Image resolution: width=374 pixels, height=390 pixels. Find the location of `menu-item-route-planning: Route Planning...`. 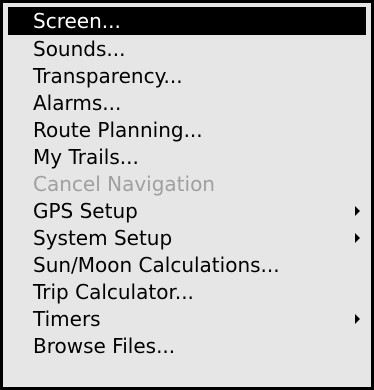

menu-item-route-planning: Route Planning... is located at coordinates (187, 129).